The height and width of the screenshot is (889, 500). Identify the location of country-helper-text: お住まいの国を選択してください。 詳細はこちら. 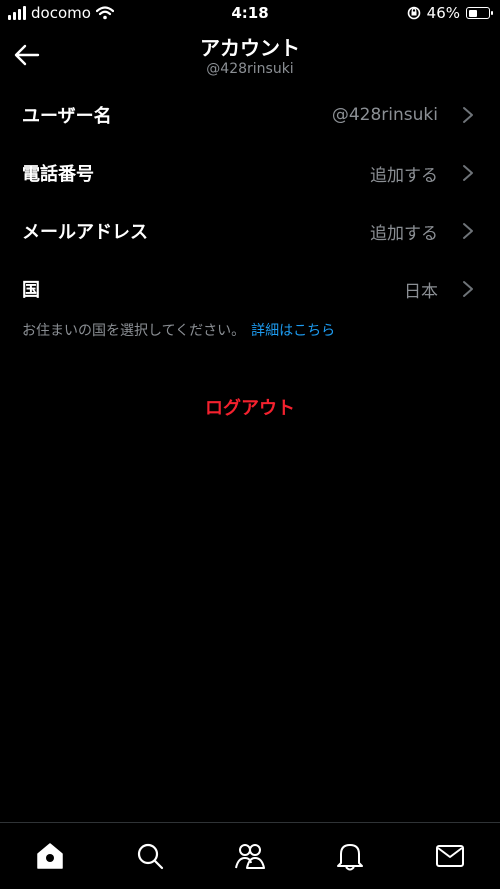
(178, 330).